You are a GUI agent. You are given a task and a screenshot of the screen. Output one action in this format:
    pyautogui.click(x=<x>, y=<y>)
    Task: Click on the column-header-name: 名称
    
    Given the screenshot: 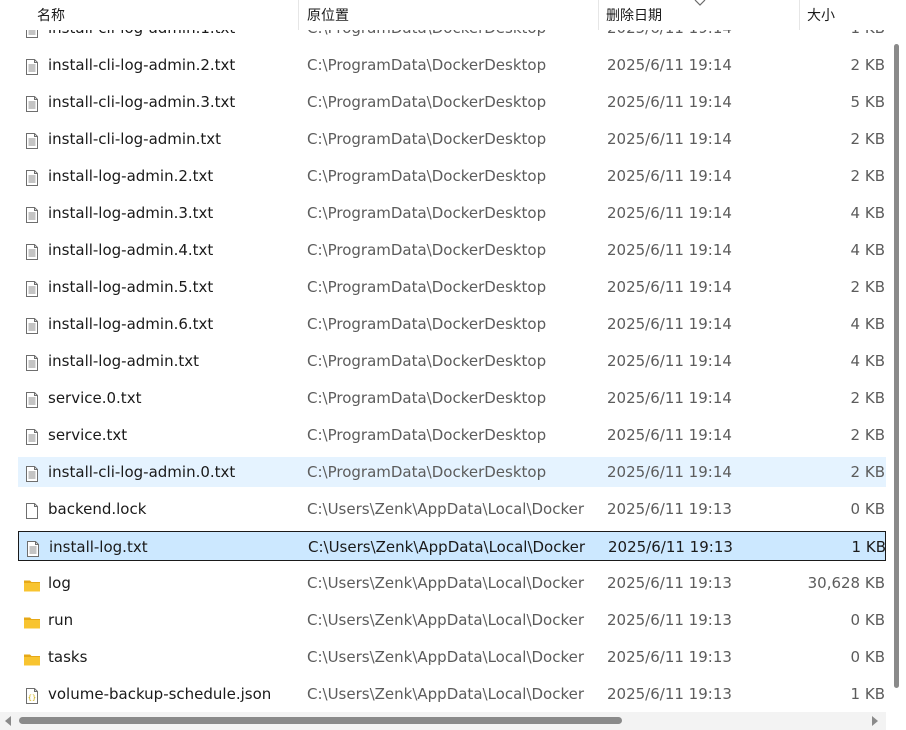 What is the action you would take?
    pyautogui.click(x=167, y=15)
    